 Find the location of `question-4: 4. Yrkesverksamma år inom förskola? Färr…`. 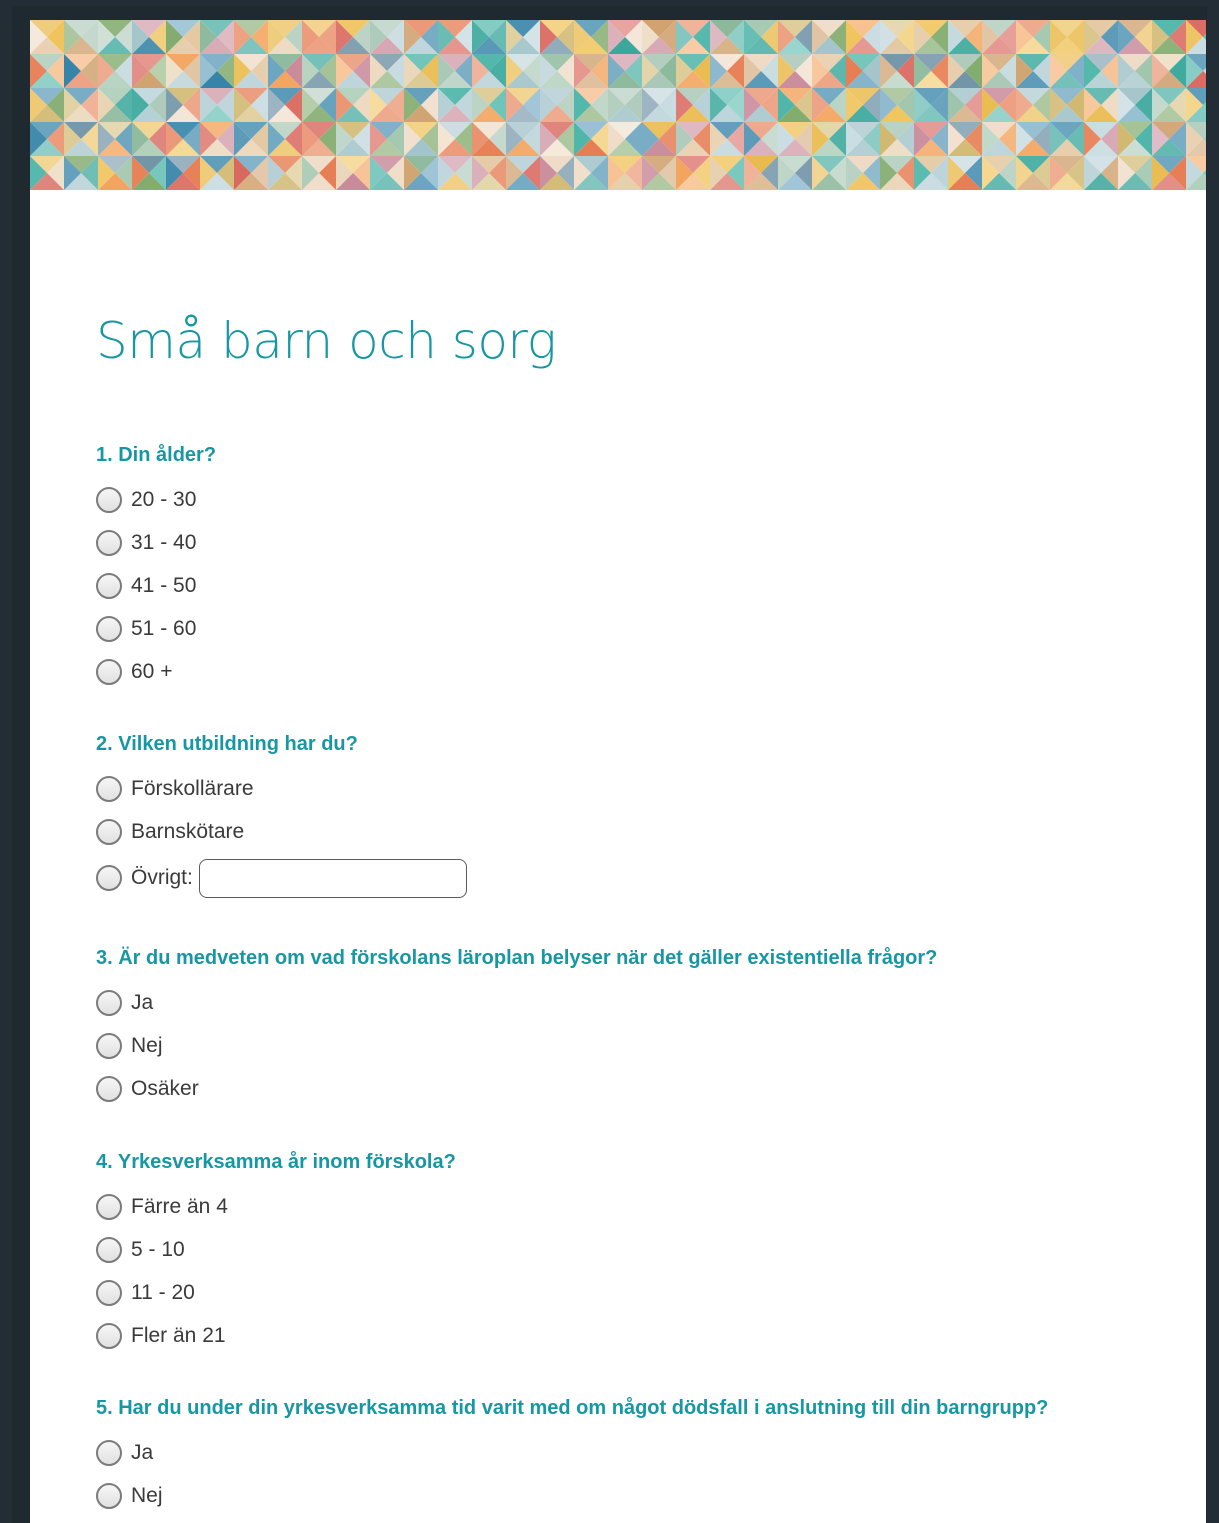

question-4: 4. Yrkesverksamma år inom förskola? Färr… is located at coordinates (636, 1253).